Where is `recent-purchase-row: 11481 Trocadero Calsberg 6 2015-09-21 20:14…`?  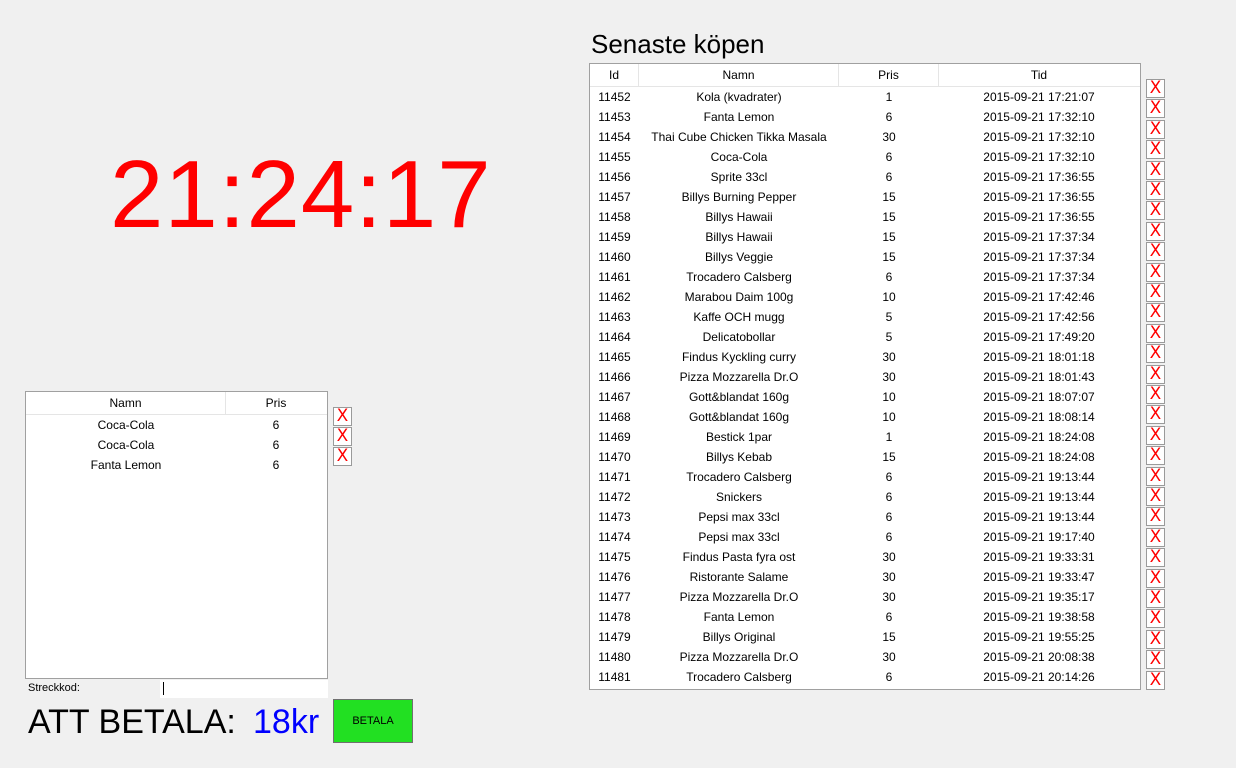
recent-purchase-row: 11481 Trocadero Calsberg 6 2015-09-21 20:14… is located at coordinates (865, 677).